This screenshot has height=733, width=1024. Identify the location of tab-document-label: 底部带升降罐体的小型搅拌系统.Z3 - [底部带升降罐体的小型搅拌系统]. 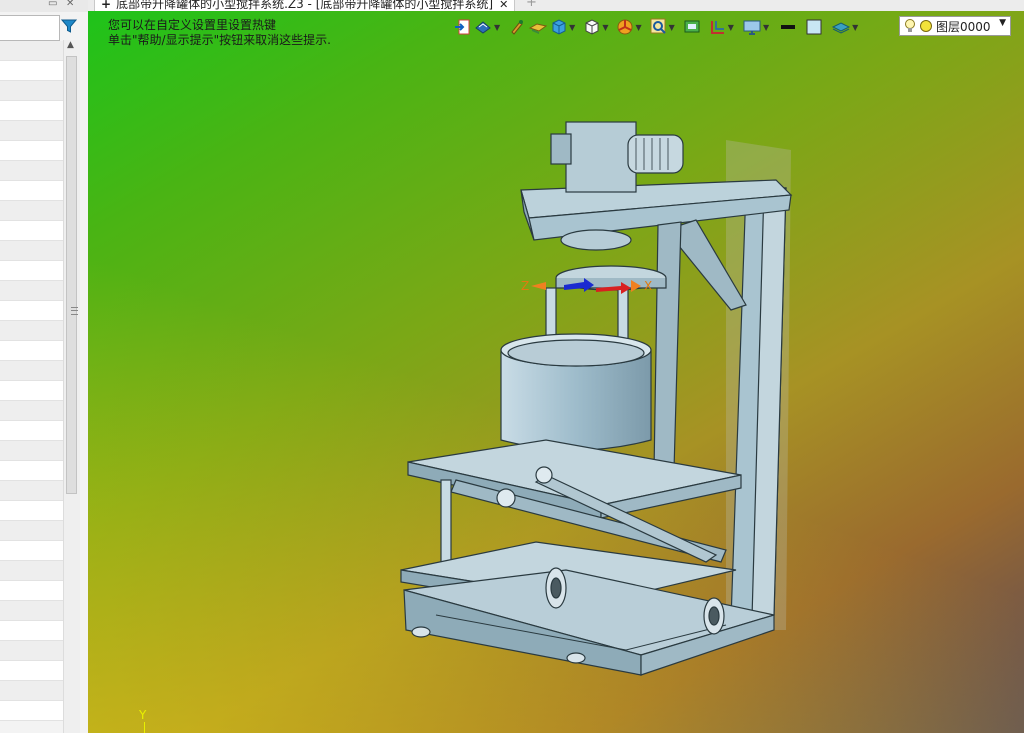
(305, 5).